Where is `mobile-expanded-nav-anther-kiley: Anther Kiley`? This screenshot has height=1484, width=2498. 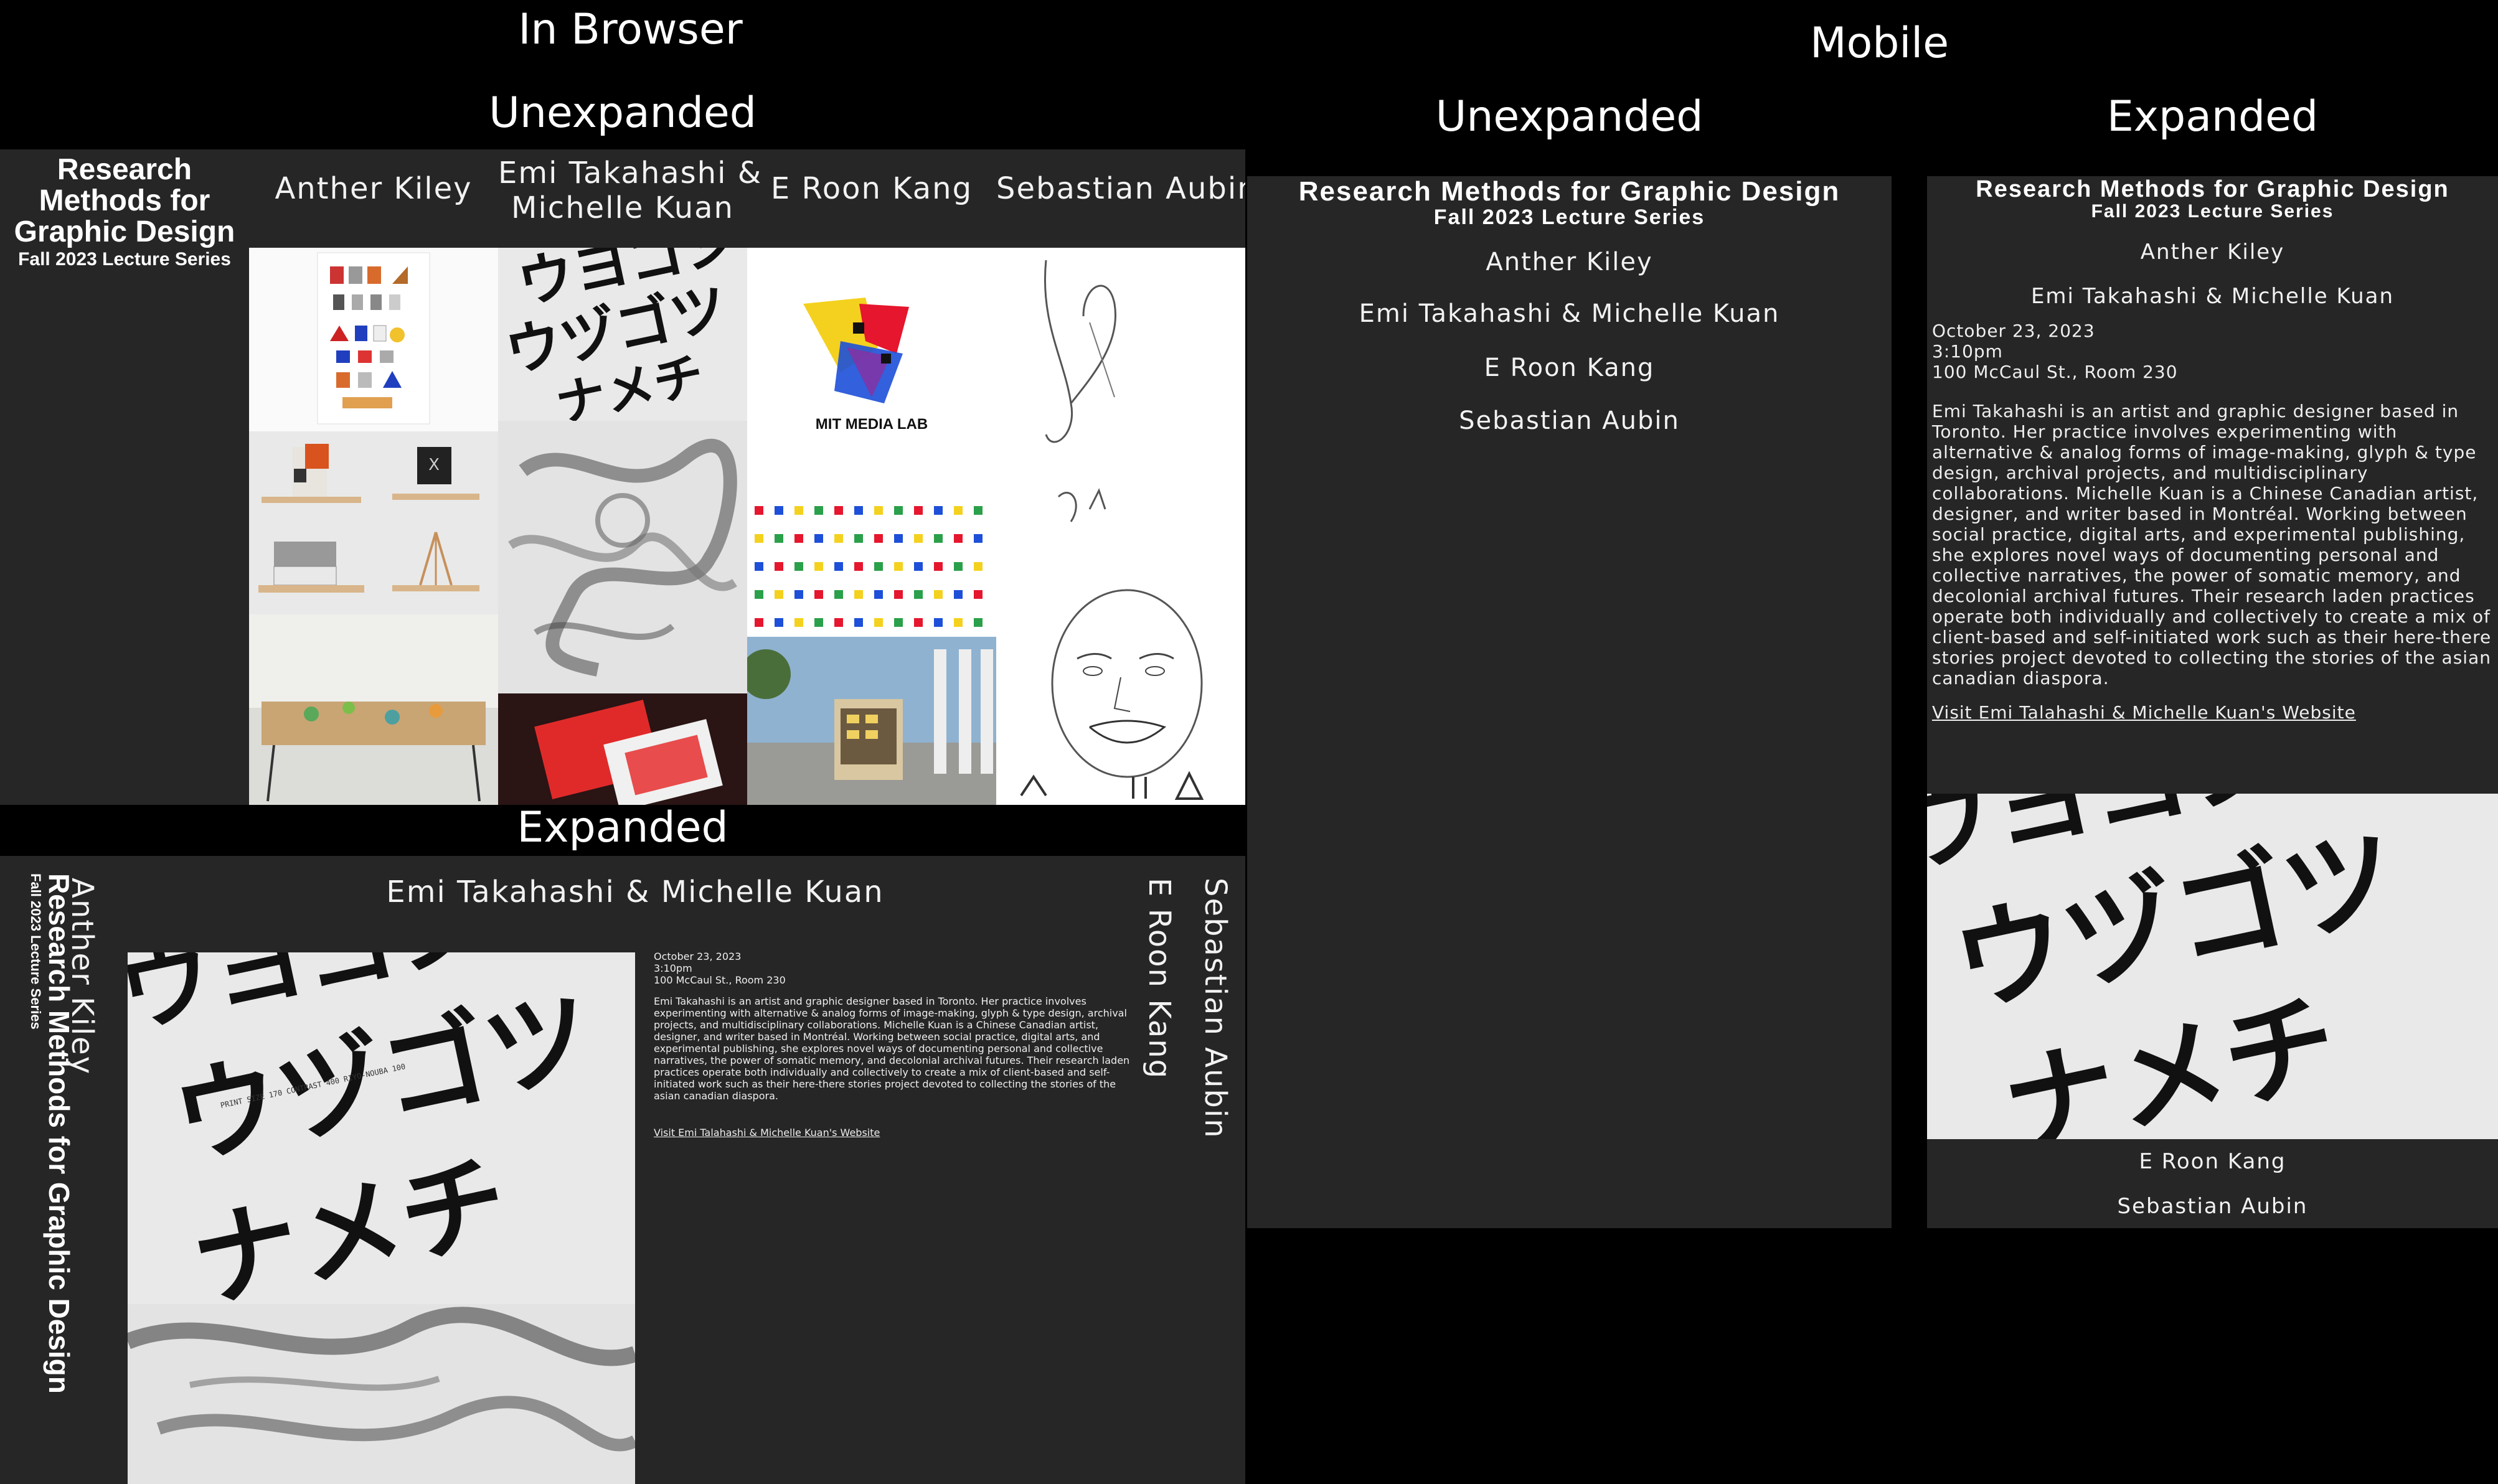 mobile-expanded-nav-anther-kiley: Anther Kiley is located at coordinates (2212, 252).